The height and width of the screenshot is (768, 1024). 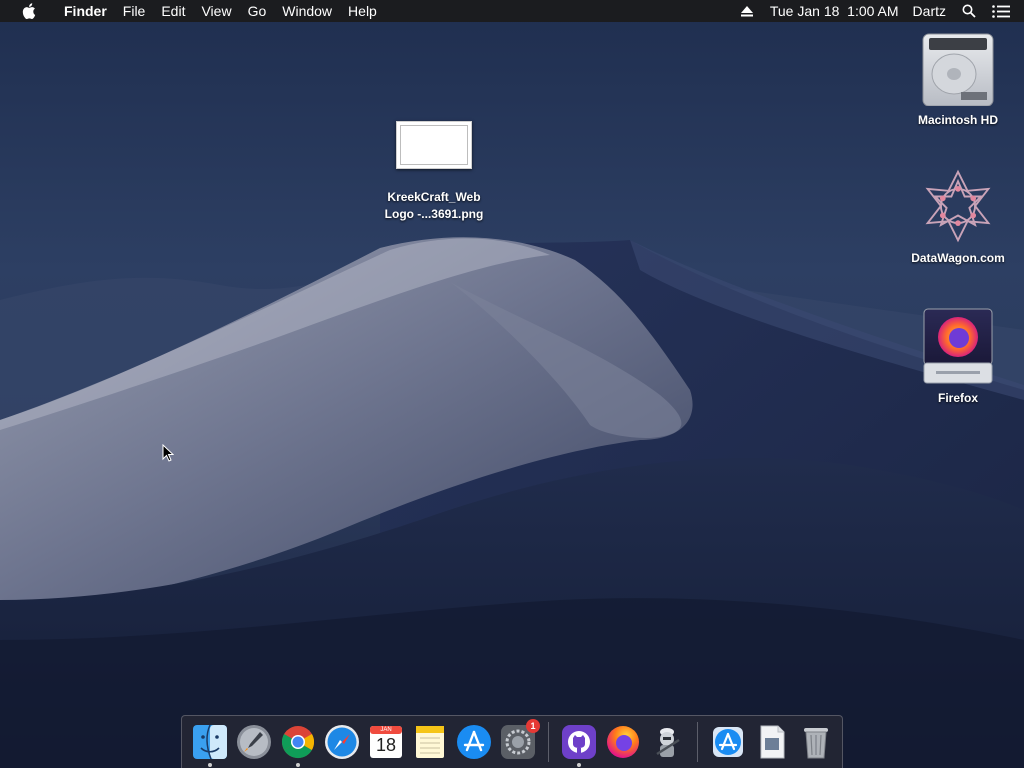 I want to click on file-label-line1: KreekCraft_Web, so click(x=434, y=197).